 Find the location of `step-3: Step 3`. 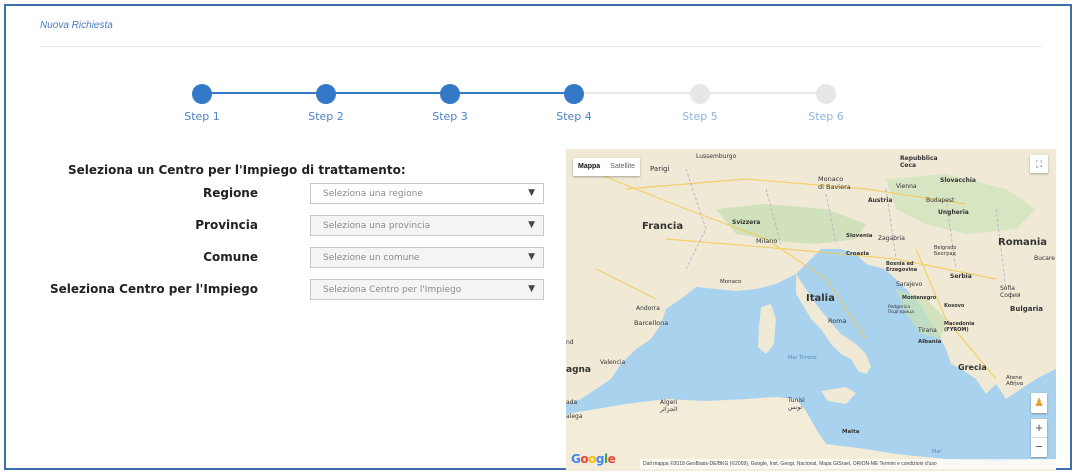

step-3: Step 3 is located at coordinates (450, 103).